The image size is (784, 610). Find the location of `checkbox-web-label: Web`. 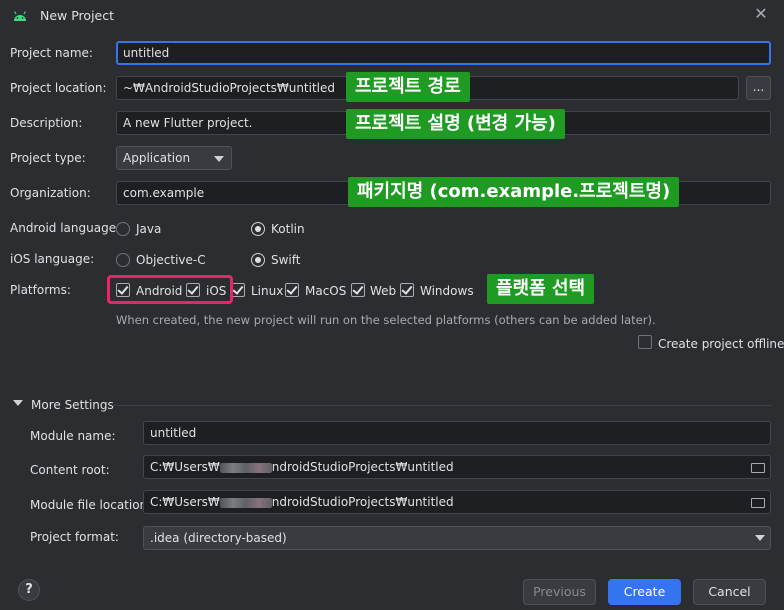

checkbox-web-label: Web is located at coordinates (383, 291).